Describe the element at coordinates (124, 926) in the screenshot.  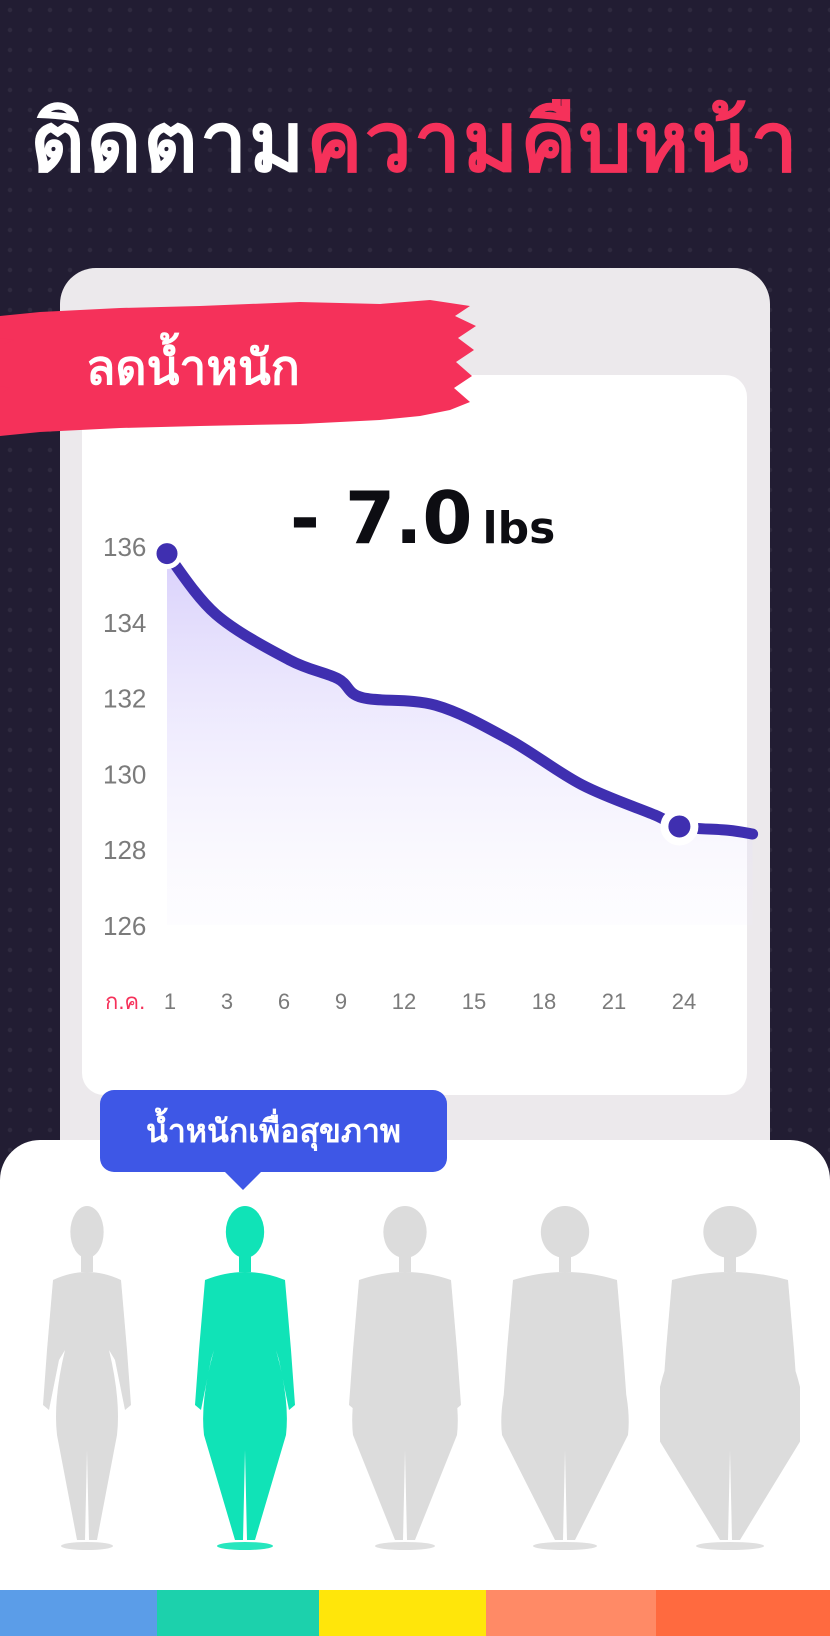
I see `y-tick-label: 126` at that location.